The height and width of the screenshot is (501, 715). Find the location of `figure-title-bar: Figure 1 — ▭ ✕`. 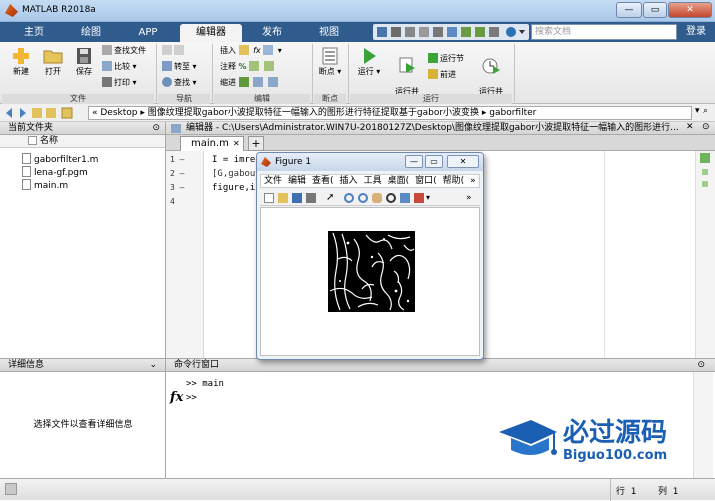

figure-title-bar: Figure 1 — ▭ ✕ is located at coordinates (370, 162).